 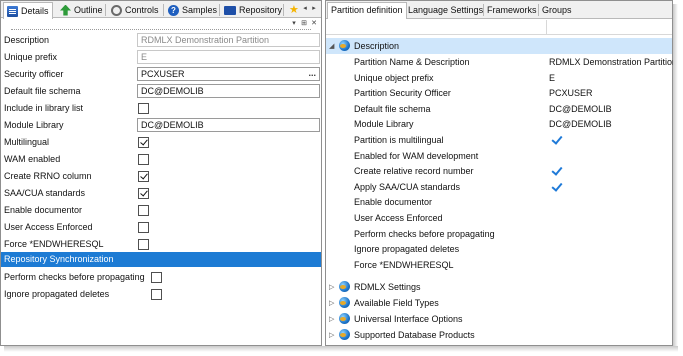 I want to click on group-label: RDMLX Settings, so click(x=387, y=287).